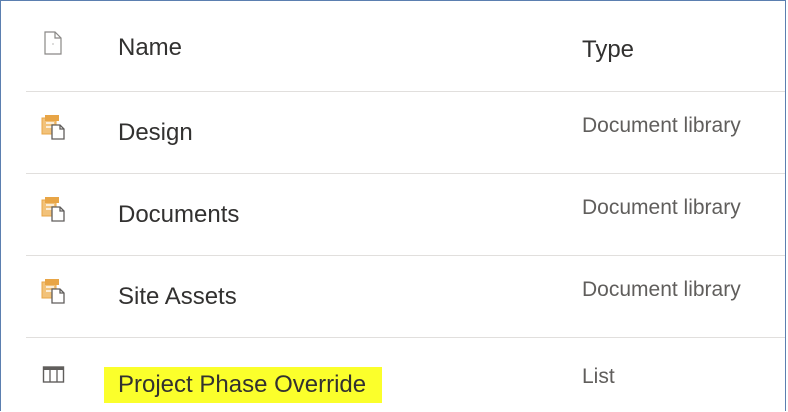  What do you see at coordinates (178, 215) in the screenshot?
I see `list-item-name: Documents` at bounding box center [178, 215].